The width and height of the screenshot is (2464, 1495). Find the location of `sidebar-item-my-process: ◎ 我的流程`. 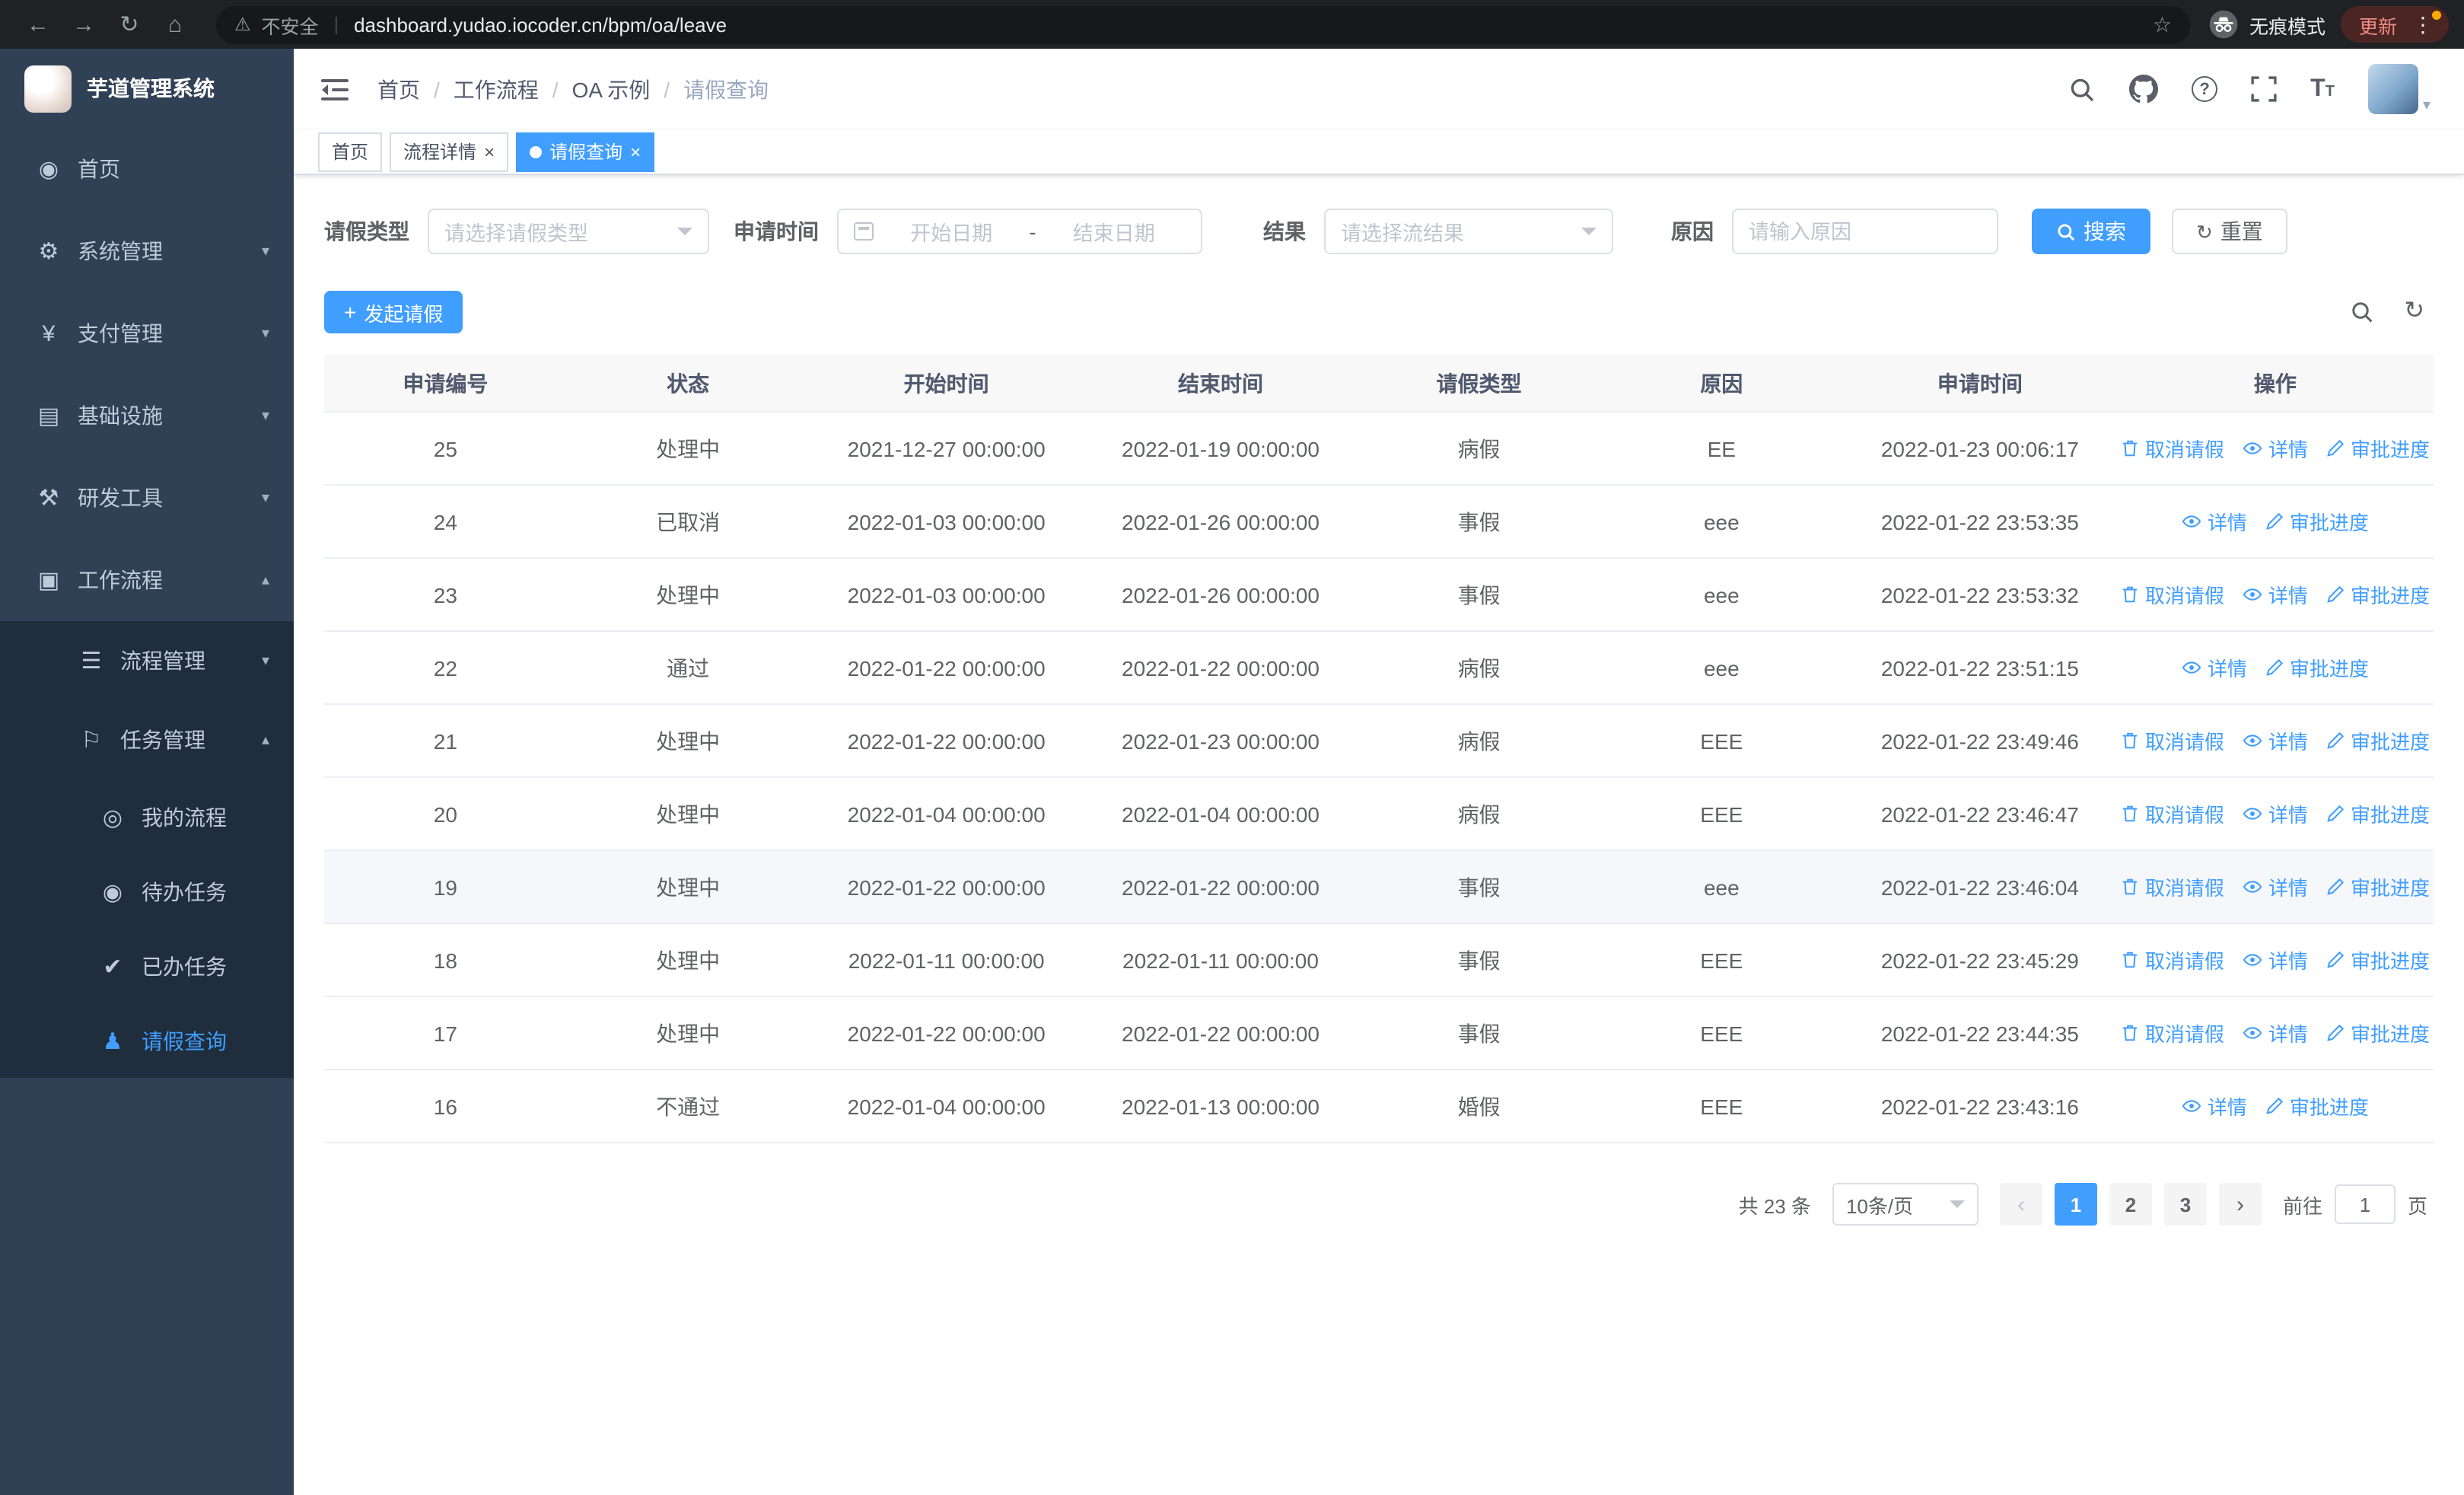

sidebar-item-my-process: ◎ 我的流程 is located at coordinates (147, 817).